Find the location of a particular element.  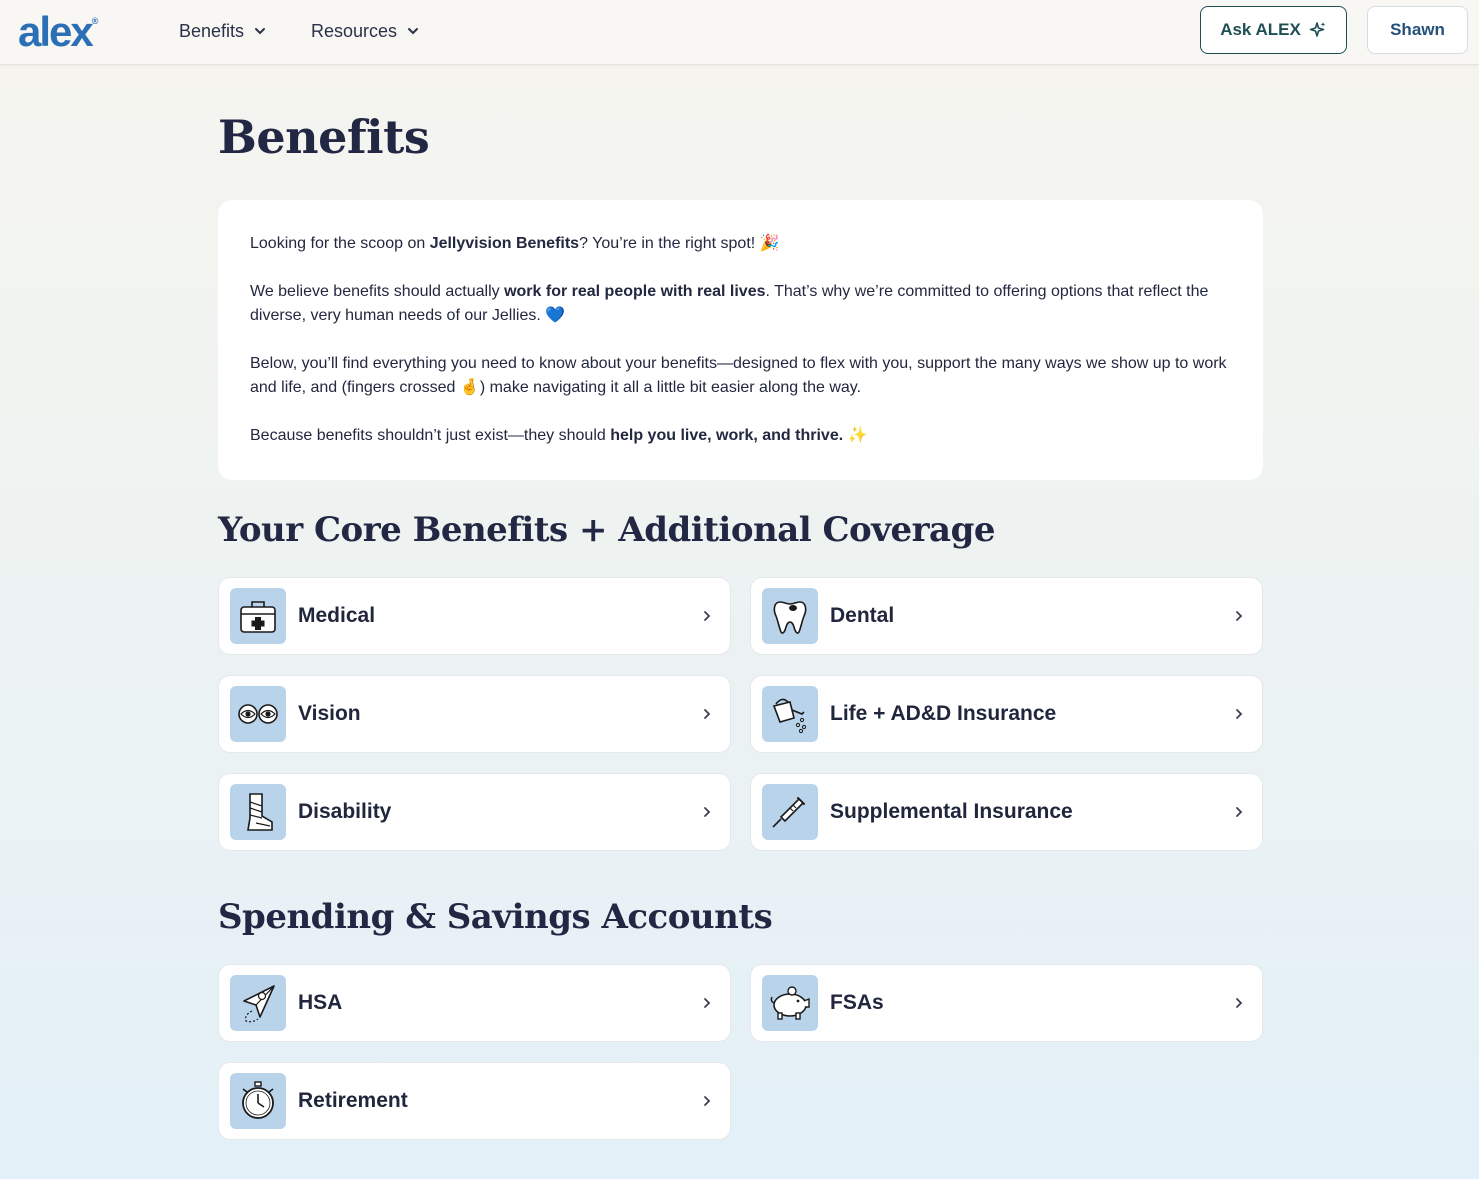

ask-alex-button: Ask ALEX is located at coordinates (1273, 30).